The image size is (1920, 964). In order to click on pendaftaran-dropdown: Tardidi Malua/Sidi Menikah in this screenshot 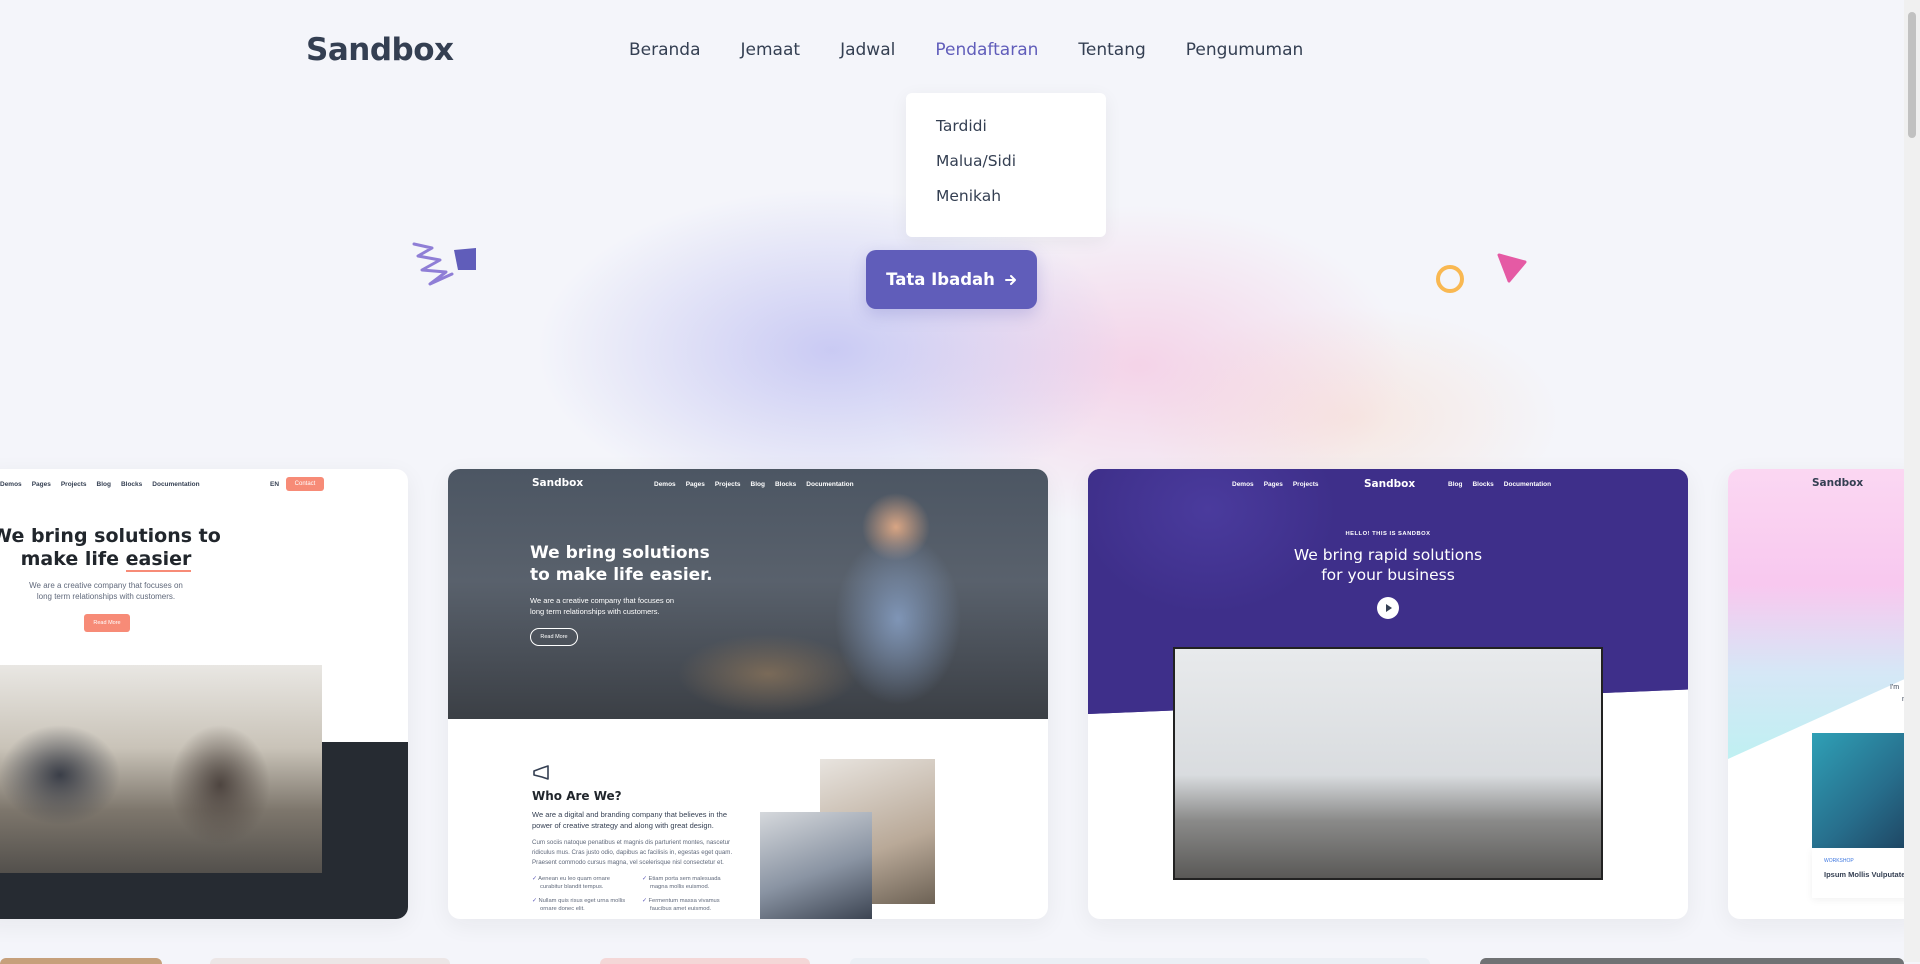, I will do `click(1006, 165)`.